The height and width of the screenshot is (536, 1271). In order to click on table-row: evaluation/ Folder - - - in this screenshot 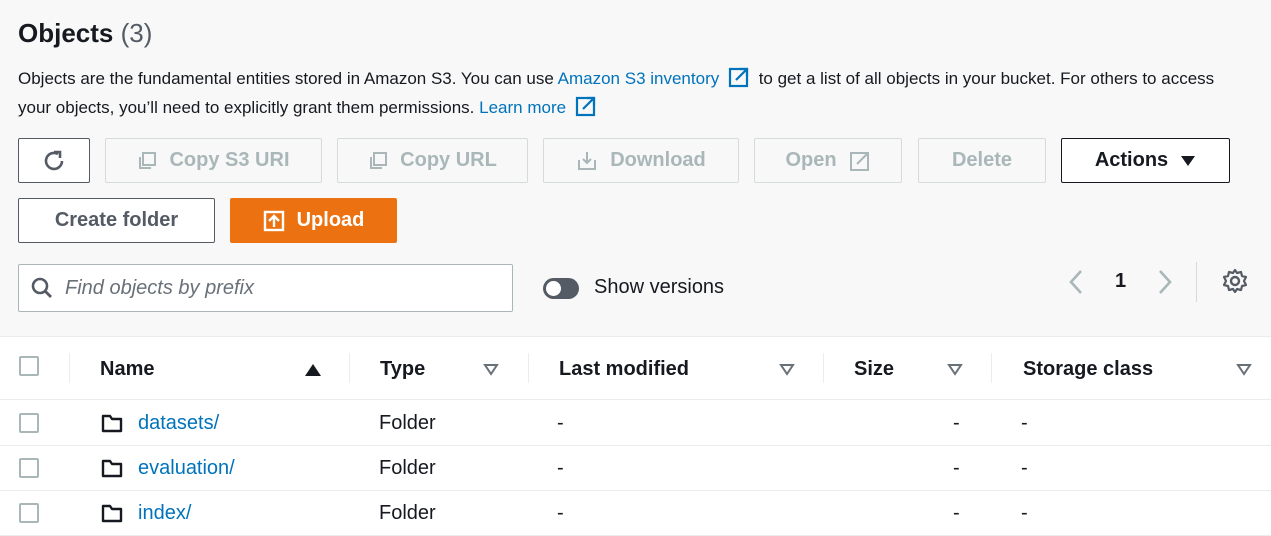, I will do `click(635, 468)`.